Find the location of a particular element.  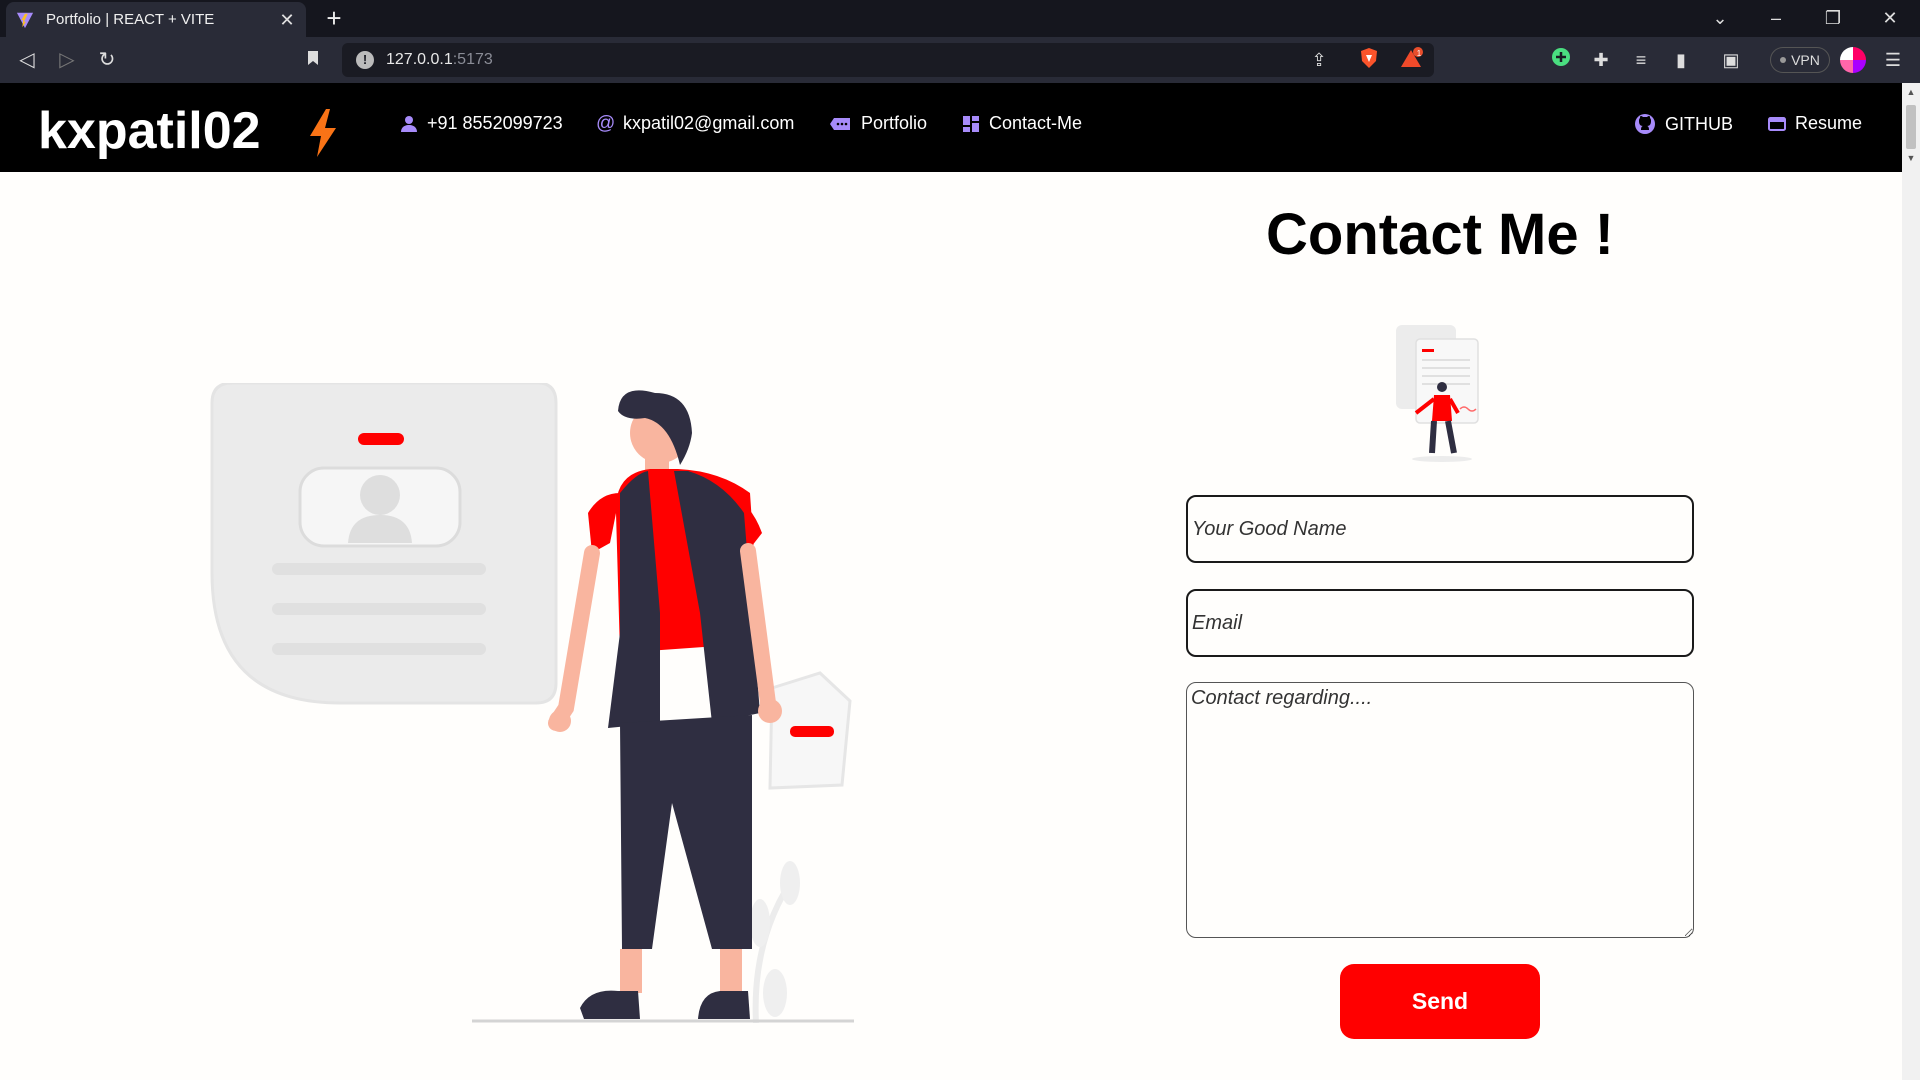

scroll-down-icon: ▼ is located at coordinates (1911, 158).